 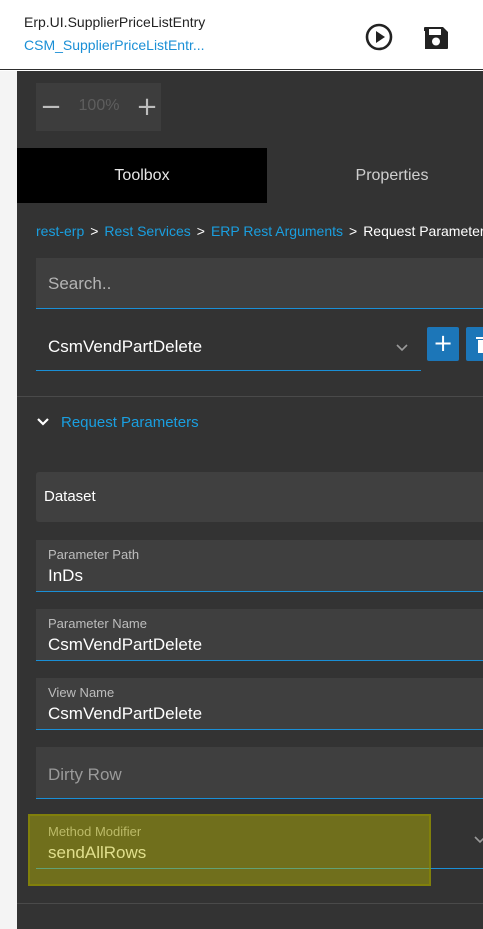 I want to click on save-icon, so click(x=436, y=37).